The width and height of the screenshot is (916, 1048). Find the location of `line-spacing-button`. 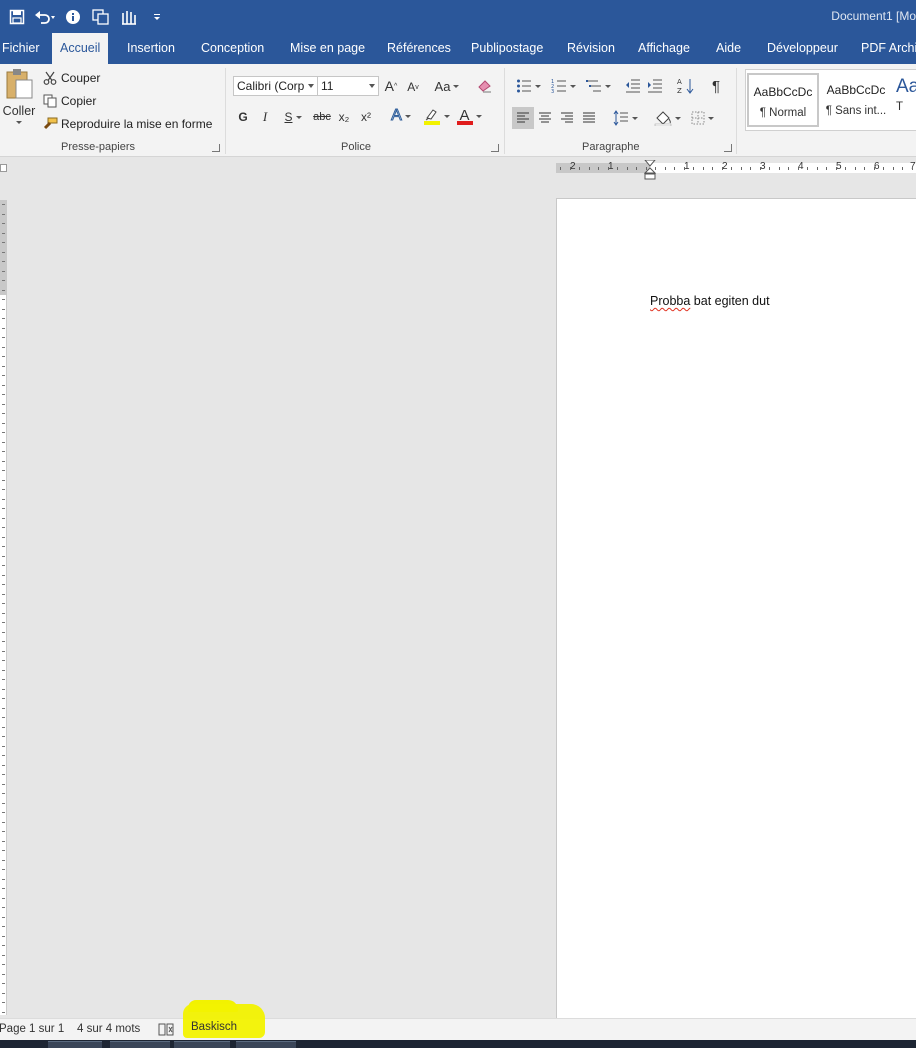

line-spacing-button is located at coordinates (625, 118).